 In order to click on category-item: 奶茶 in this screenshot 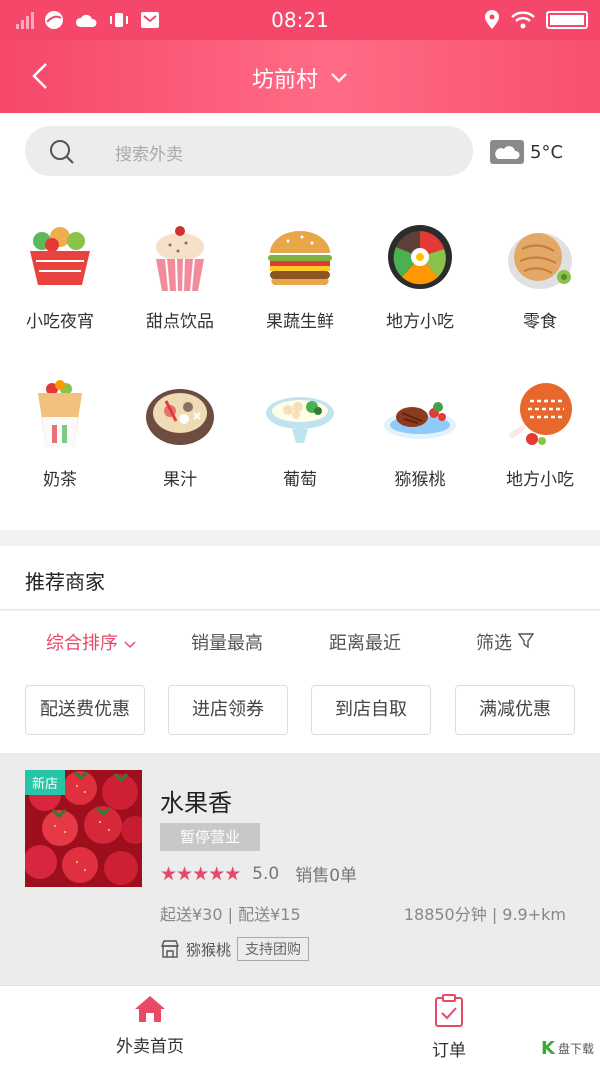, I will do `click(60, 433)`.